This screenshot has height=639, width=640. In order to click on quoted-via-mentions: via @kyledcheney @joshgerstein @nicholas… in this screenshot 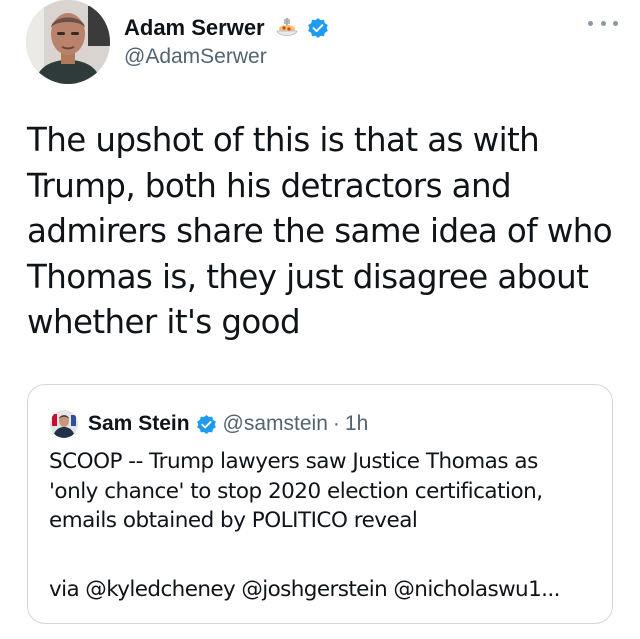, I will do `click(304, 589)`.